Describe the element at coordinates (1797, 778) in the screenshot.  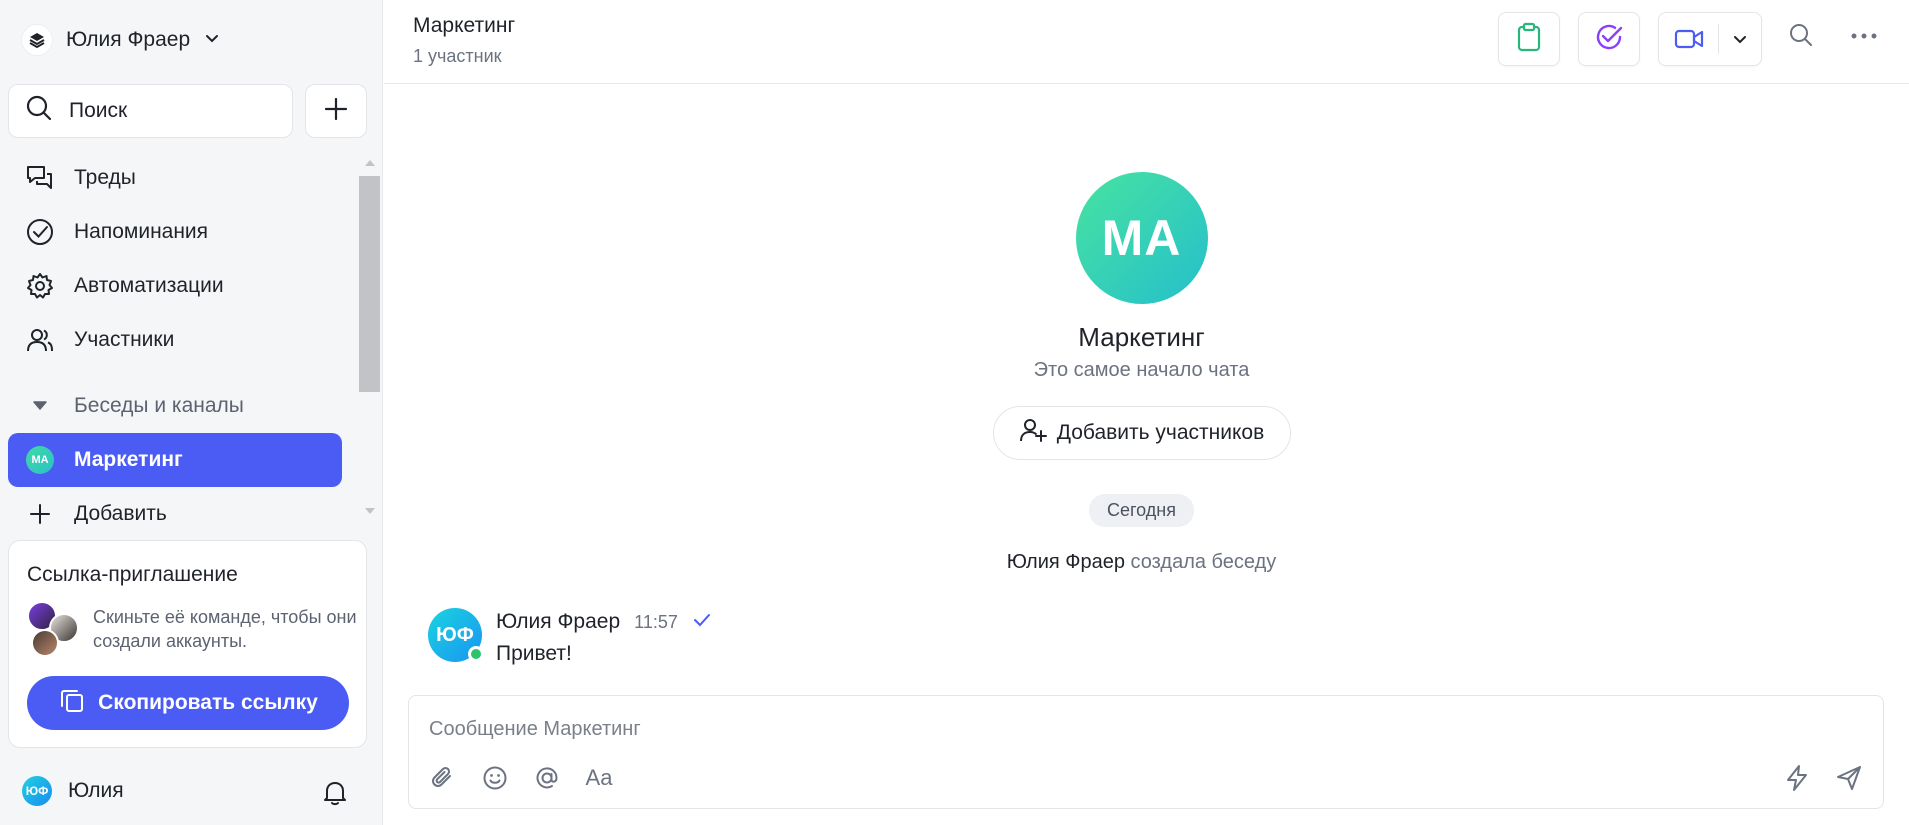
I see `lightning-icon` at that location.